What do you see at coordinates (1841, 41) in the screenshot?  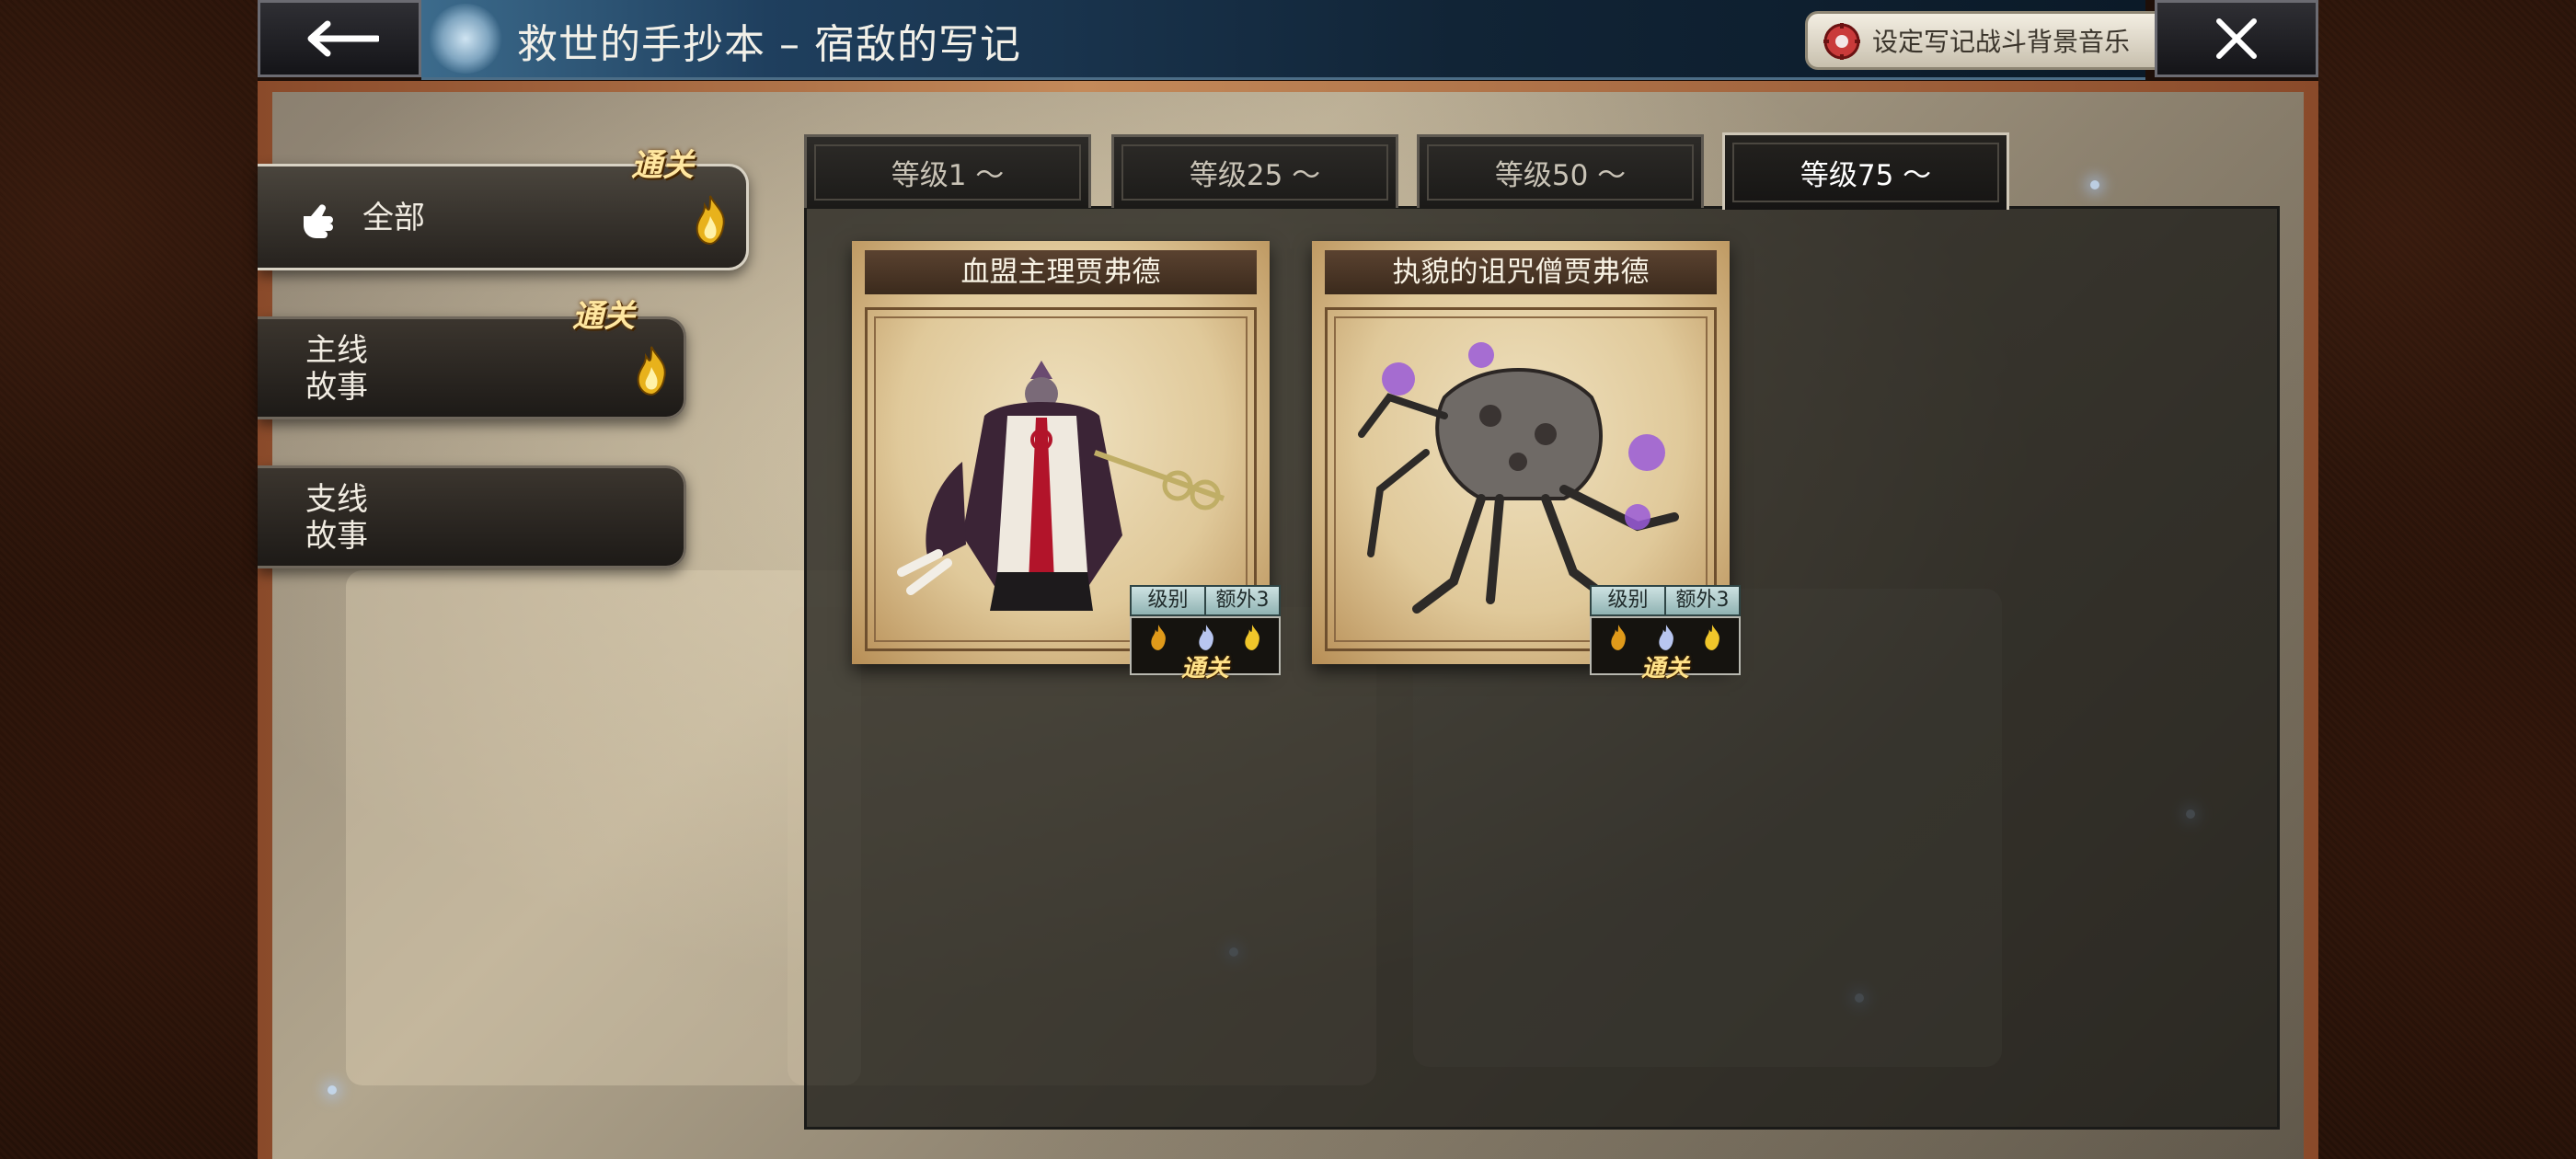 I see `music-settings-icon` at bounding box center [1841, 41].